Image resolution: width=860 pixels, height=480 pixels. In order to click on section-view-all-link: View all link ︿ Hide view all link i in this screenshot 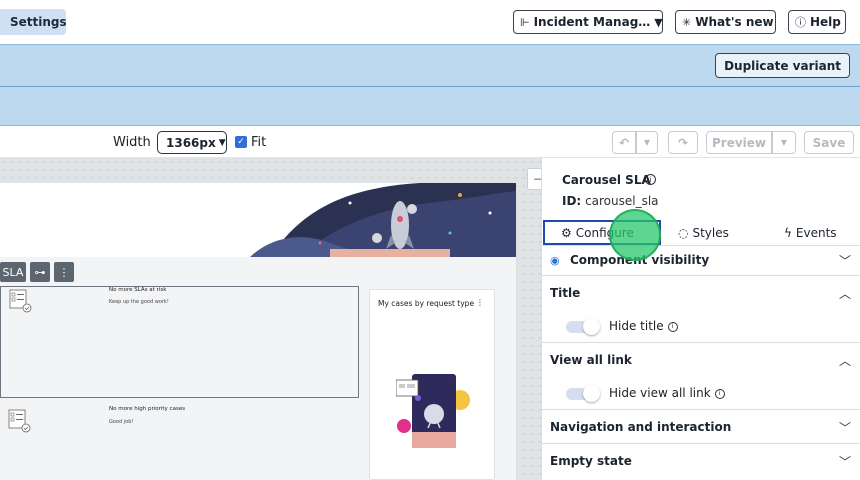, I will do `click(701, 376)`.